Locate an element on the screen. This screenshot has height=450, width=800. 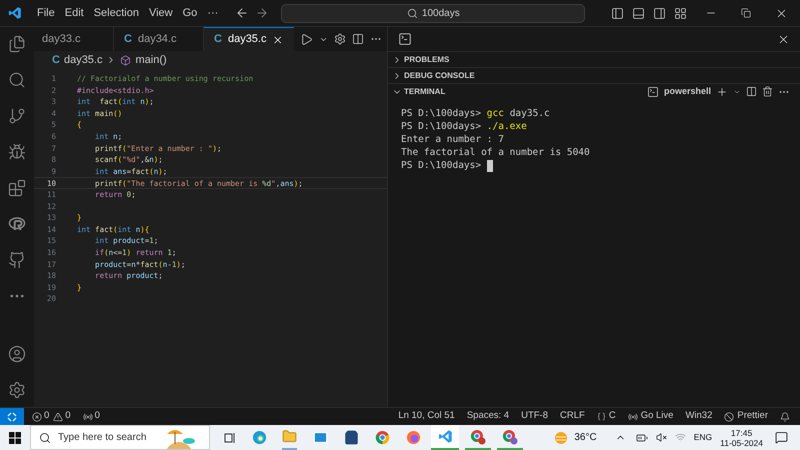
github-icon is located at coordinates (17, 260).